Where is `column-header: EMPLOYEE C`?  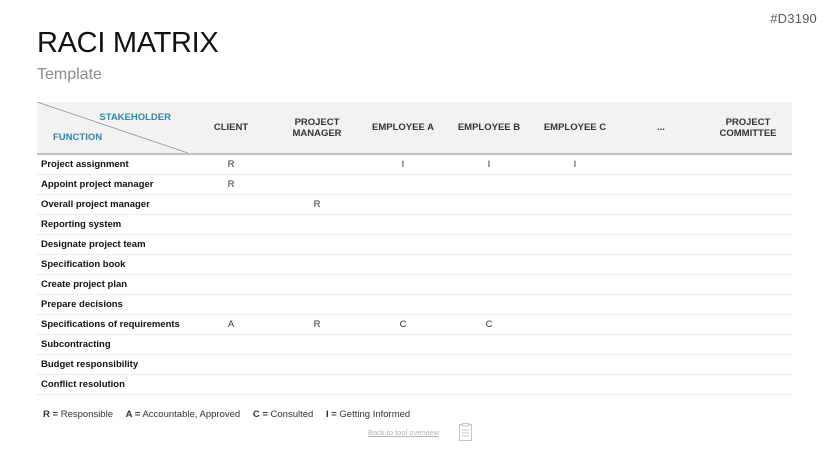
column-header: EMPLOYEE C is located at coordinates (575, 128).